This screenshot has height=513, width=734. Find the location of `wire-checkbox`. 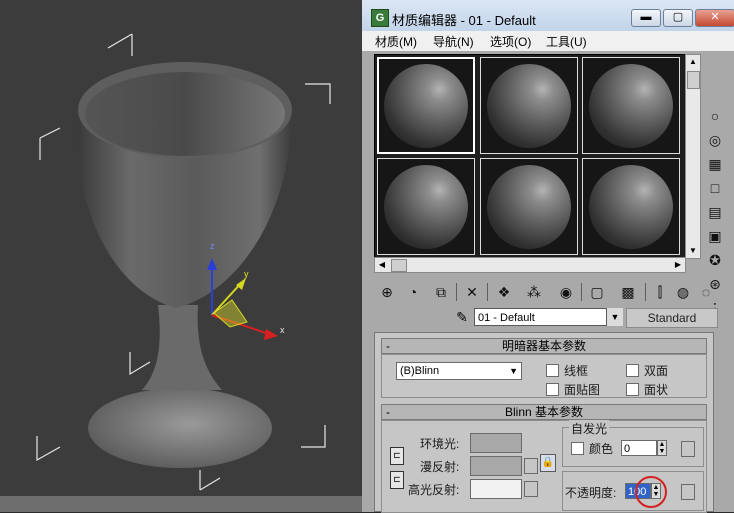

wire-checkbox is located at coordinates (552, 370).